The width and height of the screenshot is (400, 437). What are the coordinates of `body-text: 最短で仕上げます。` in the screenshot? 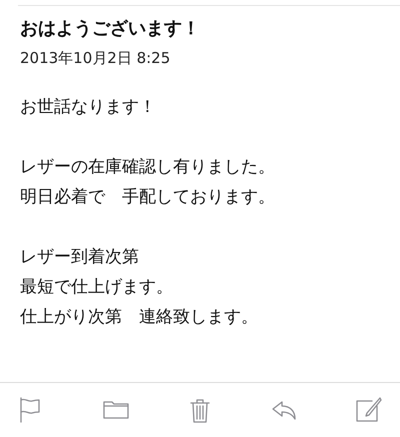 It's located at (97, 287).